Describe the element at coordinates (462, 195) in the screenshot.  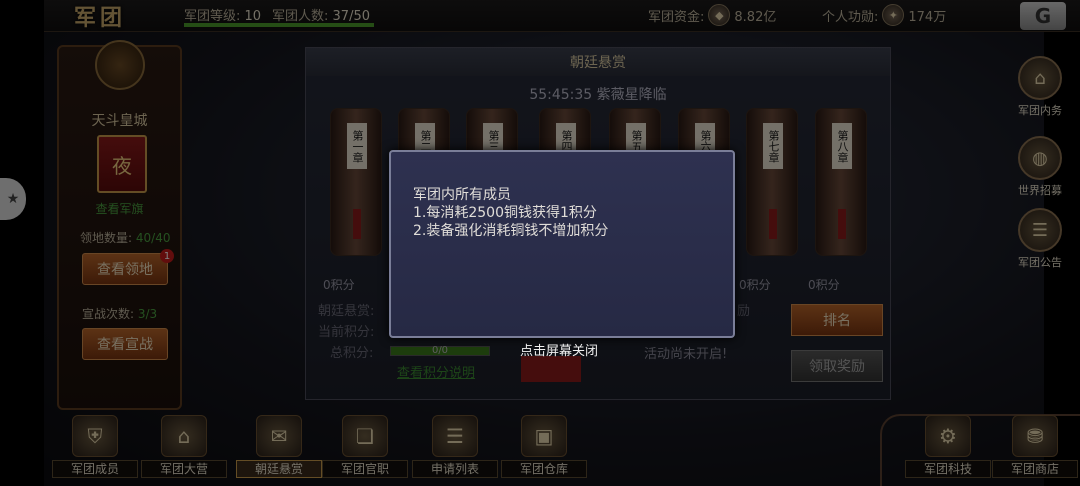
I see `popup-line: 军团内所有成员` at that location.